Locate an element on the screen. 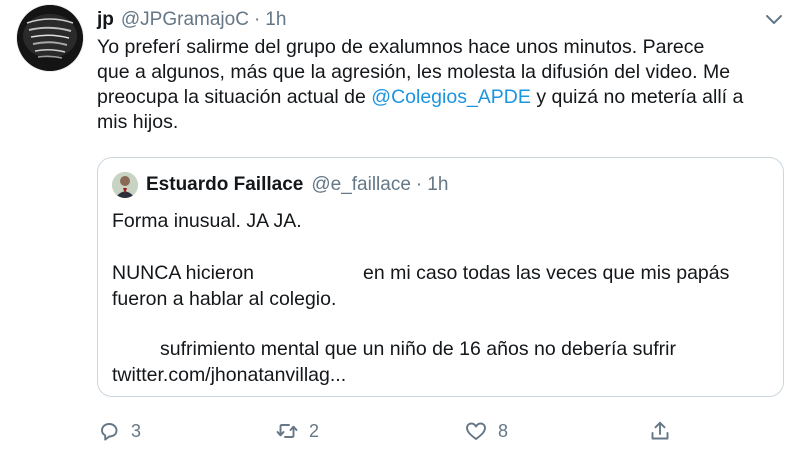  author-handle: @JPGramajoC is located at coordinates (185, 20).